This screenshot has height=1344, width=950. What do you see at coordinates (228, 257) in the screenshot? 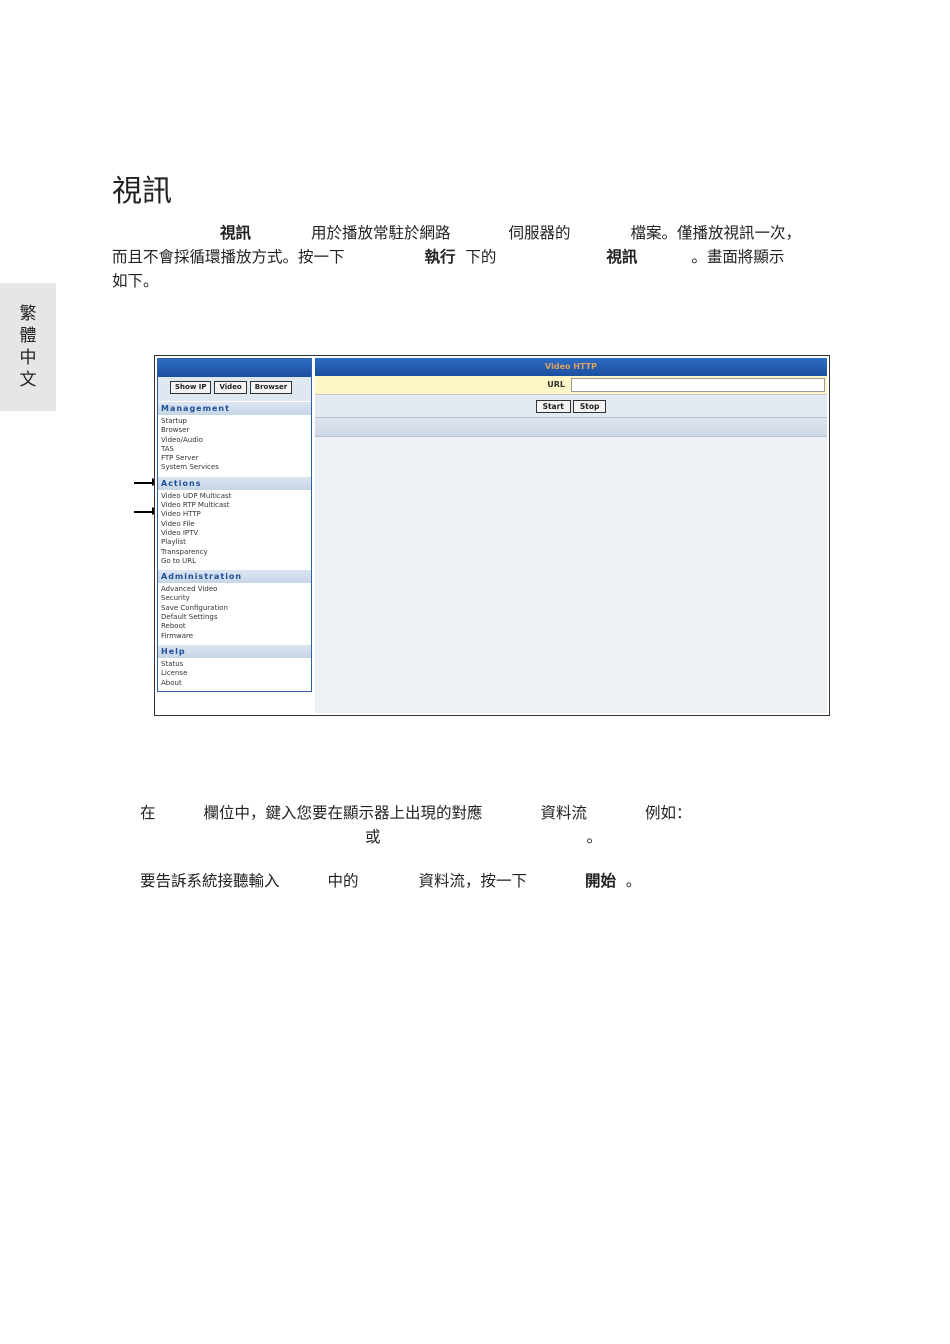
I see `text: 而且不會採循環播放方式。按一下` at bounding box center [228, 257].